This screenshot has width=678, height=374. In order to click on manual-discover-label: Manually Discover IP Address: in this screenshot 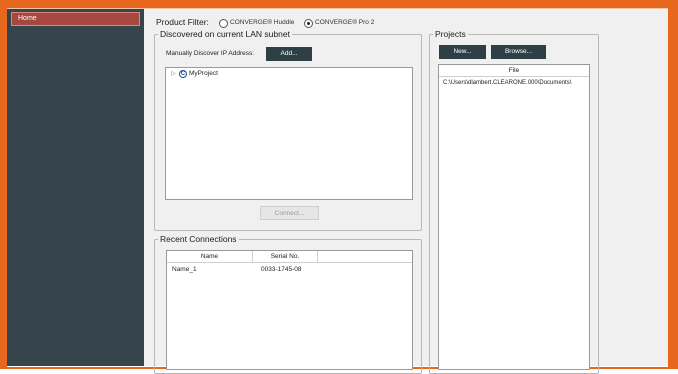, I will do `click(210, 53)`.